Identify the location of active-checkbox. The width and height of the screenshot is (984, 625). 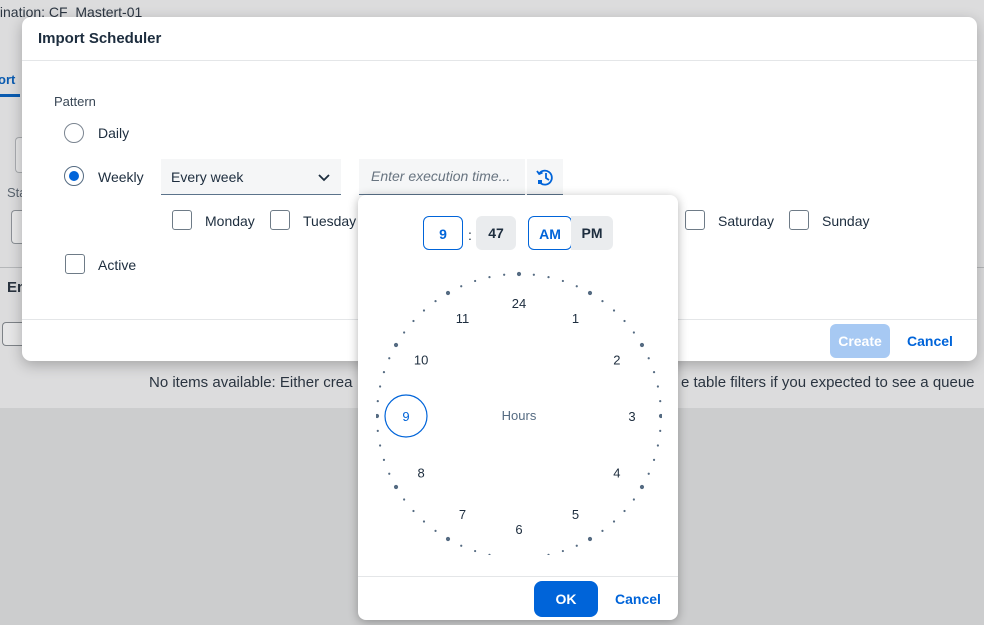
(75, 264).